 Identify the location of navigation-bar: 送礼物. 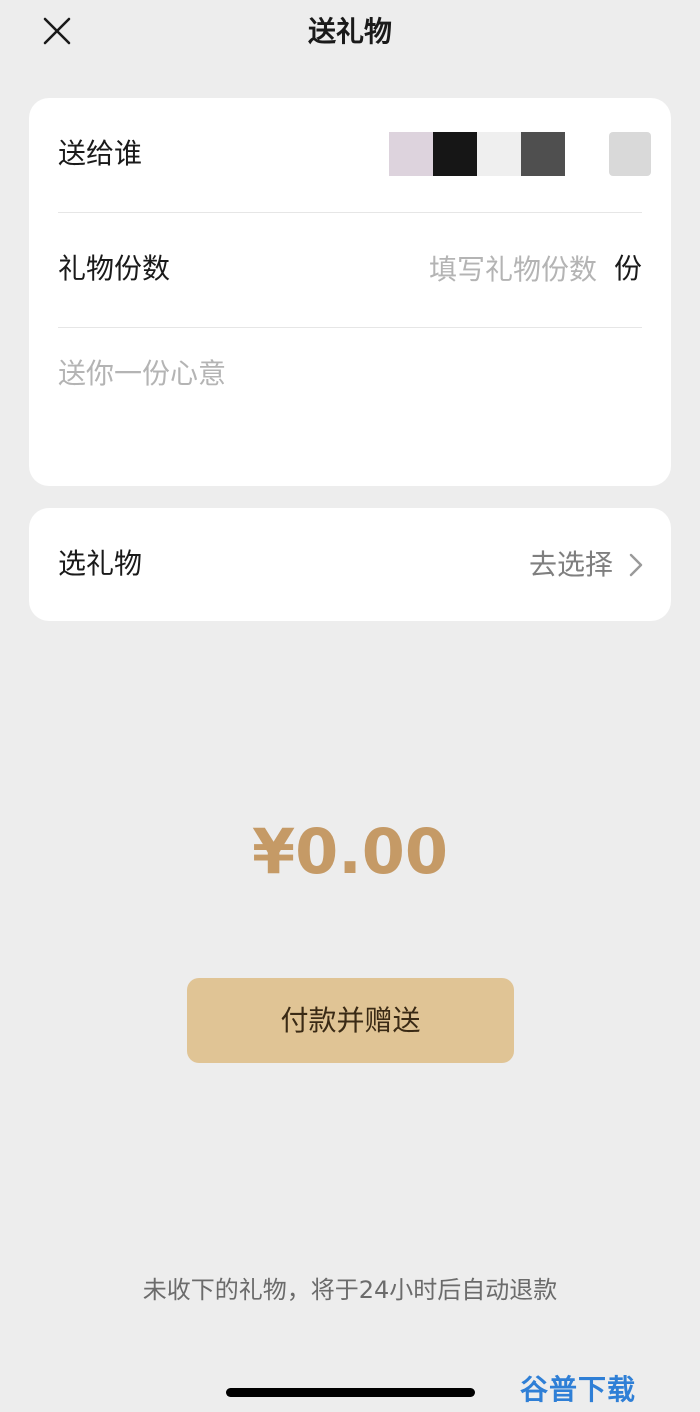
(350, 32).